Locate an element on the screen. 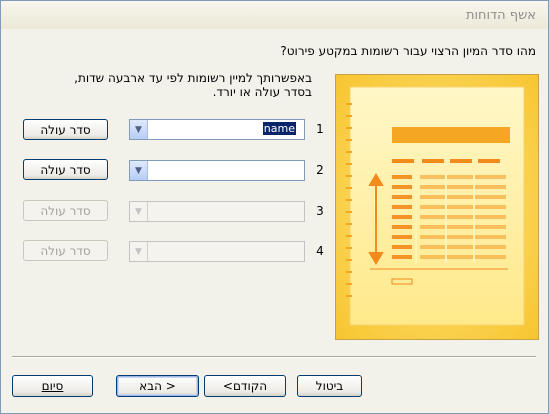  description-line-2: בסדר עולה או יורד. is located at coordinates (262, 92).